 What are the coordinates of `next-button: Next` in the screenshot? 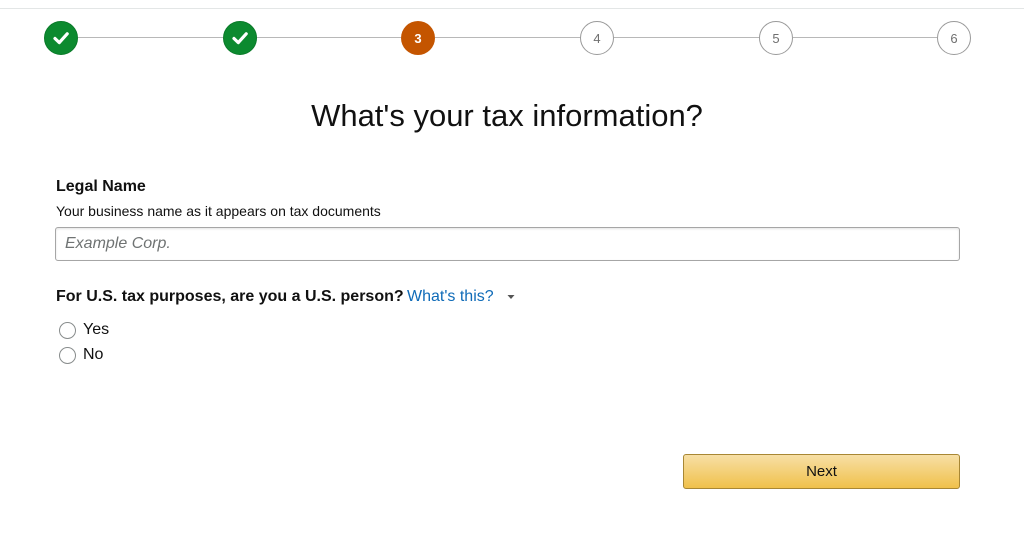 It's located at (821, 471).